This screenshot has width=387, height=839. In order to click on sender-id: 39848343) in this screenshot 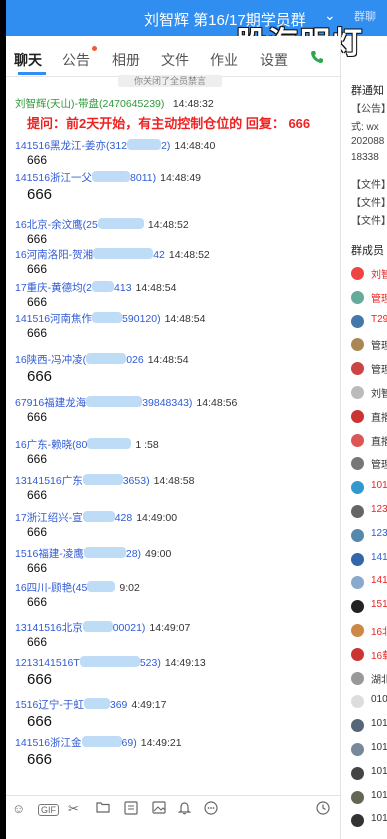, I will do `click(167, 403)`.